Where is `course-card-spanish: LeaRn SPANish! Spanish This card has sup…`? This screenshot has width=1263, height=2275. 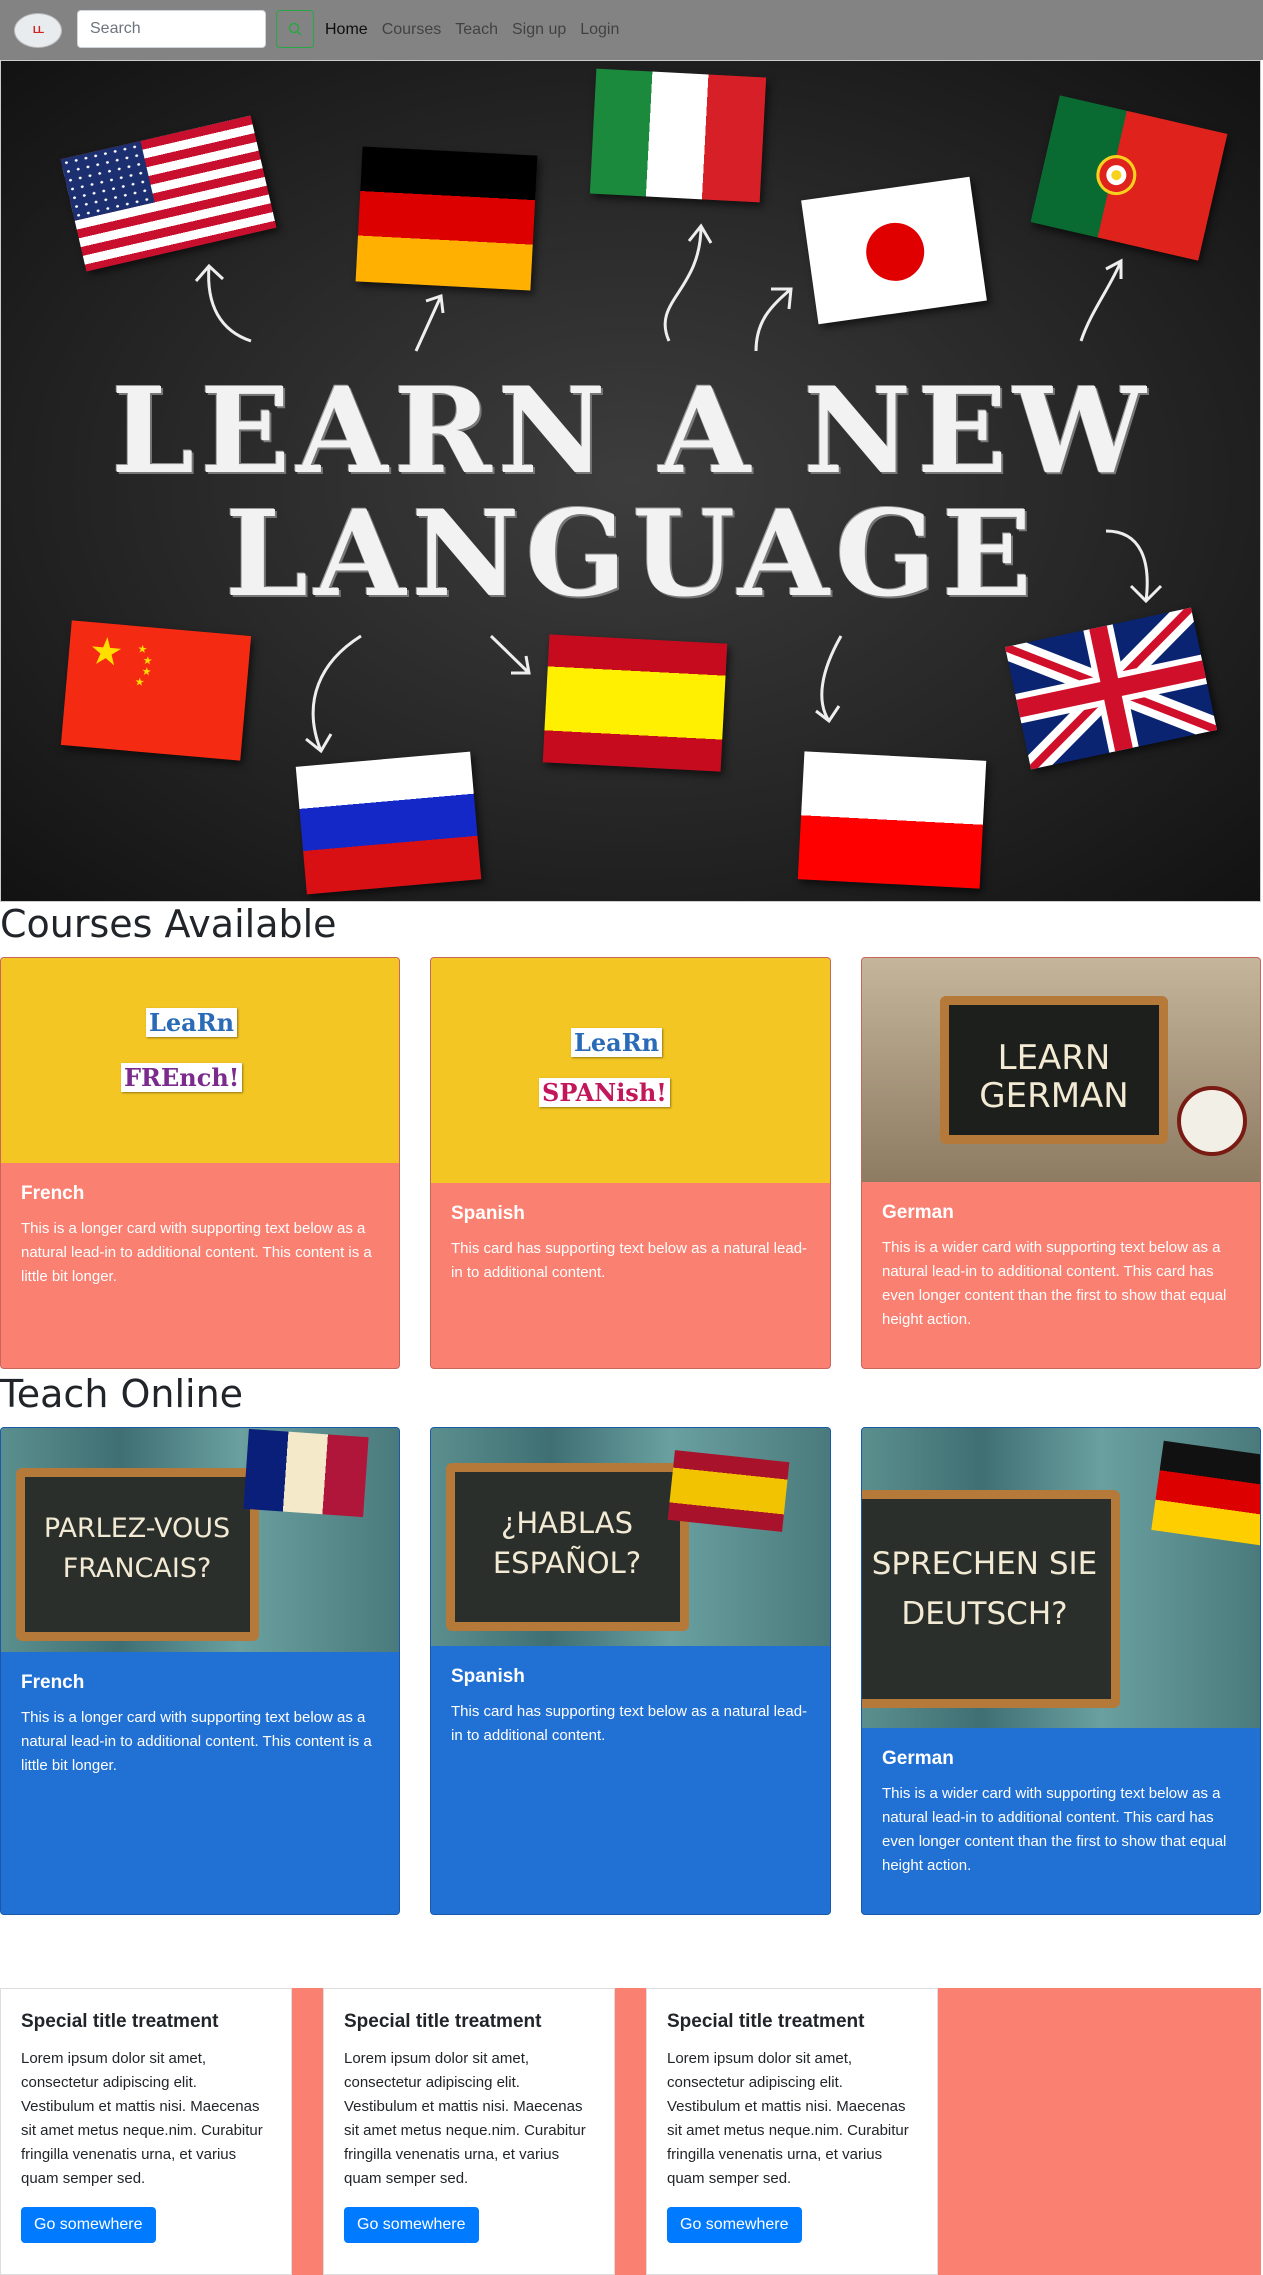 course-card-spanish: LeaRn SPANish! Spanish This card has sup… is located at coordinates (630, 1163).